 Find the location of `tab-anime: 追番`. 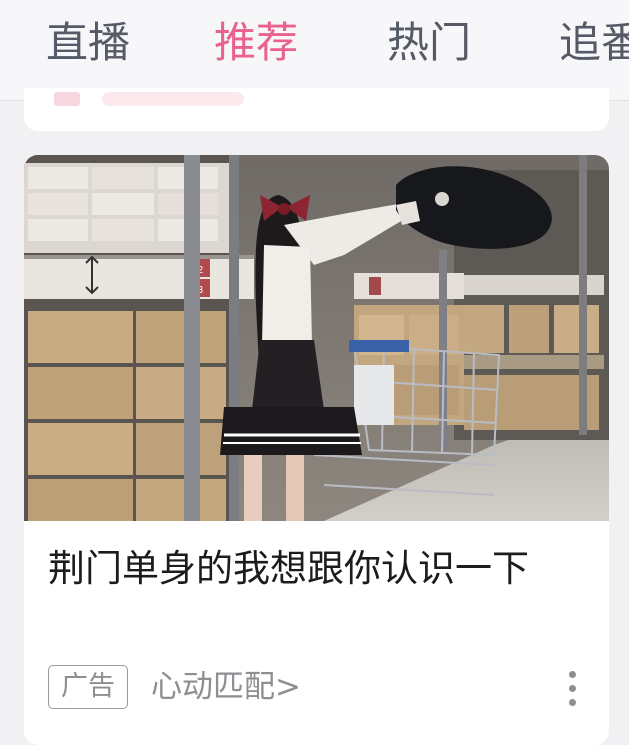

tab-anime: 追番 is located at coordinates (594, 43).